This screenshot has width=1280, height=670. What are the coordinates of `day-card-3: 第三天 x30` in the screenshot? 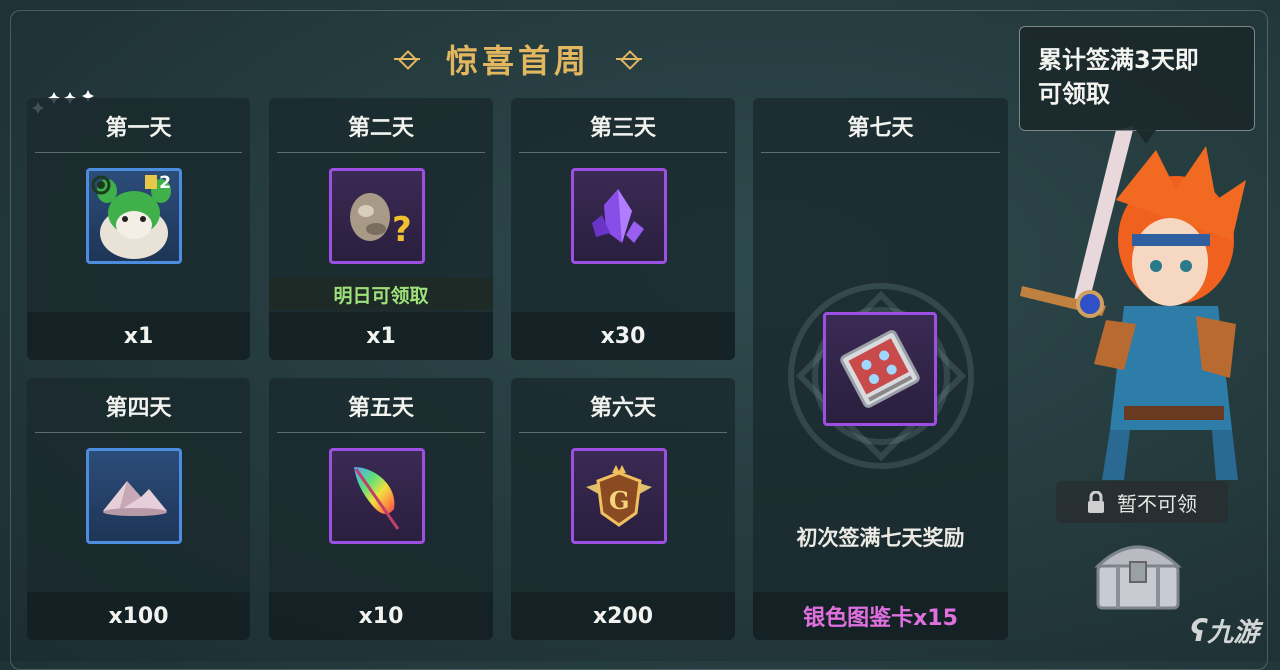 It's located at (623, 229).